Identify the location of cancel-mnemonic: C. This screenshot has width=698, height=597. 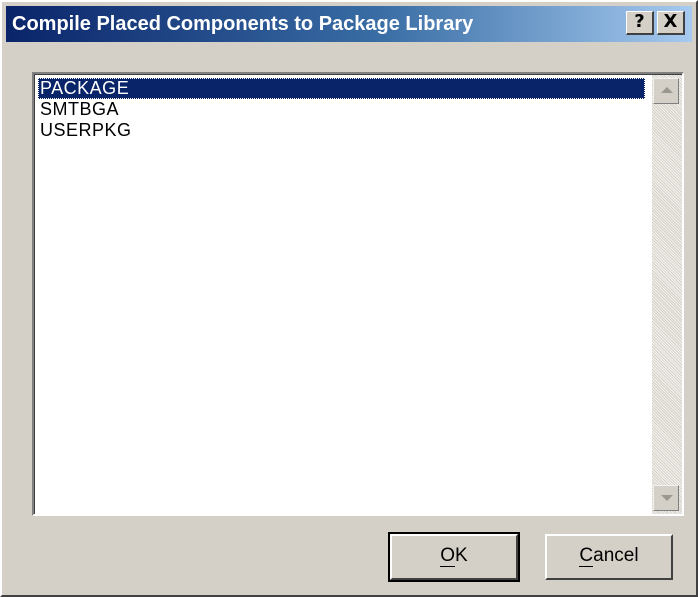
(586, 556).